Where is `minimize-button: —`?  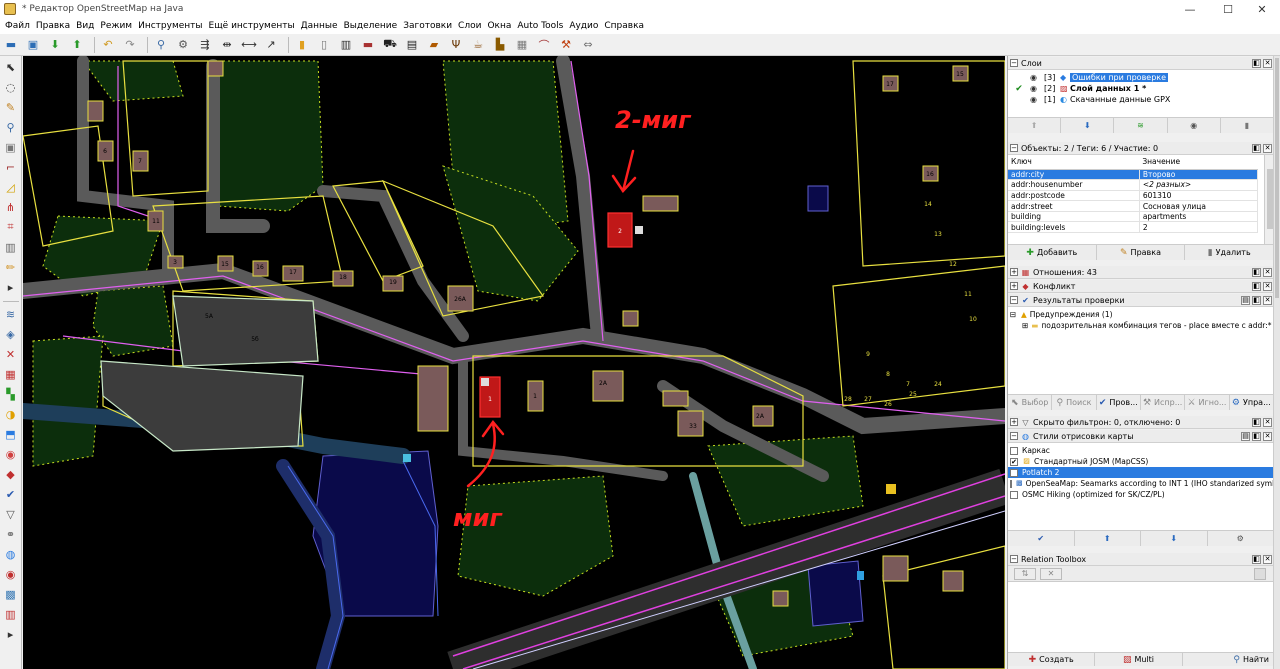 minimize-button: — is located at coordinates (1190, 9).